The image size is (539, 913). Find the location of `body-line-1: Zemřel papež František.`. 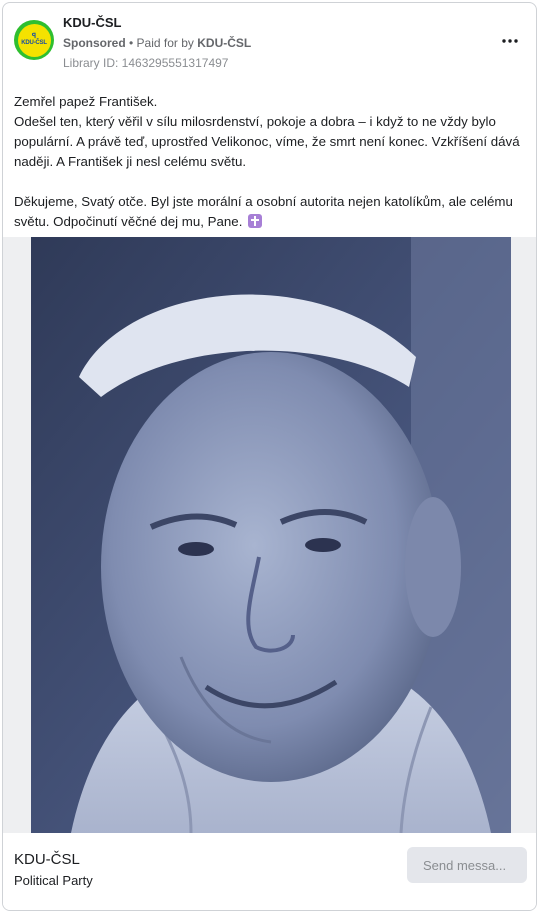

body-line-1: Zemřel papež František. is located at coordinates (86, 101).